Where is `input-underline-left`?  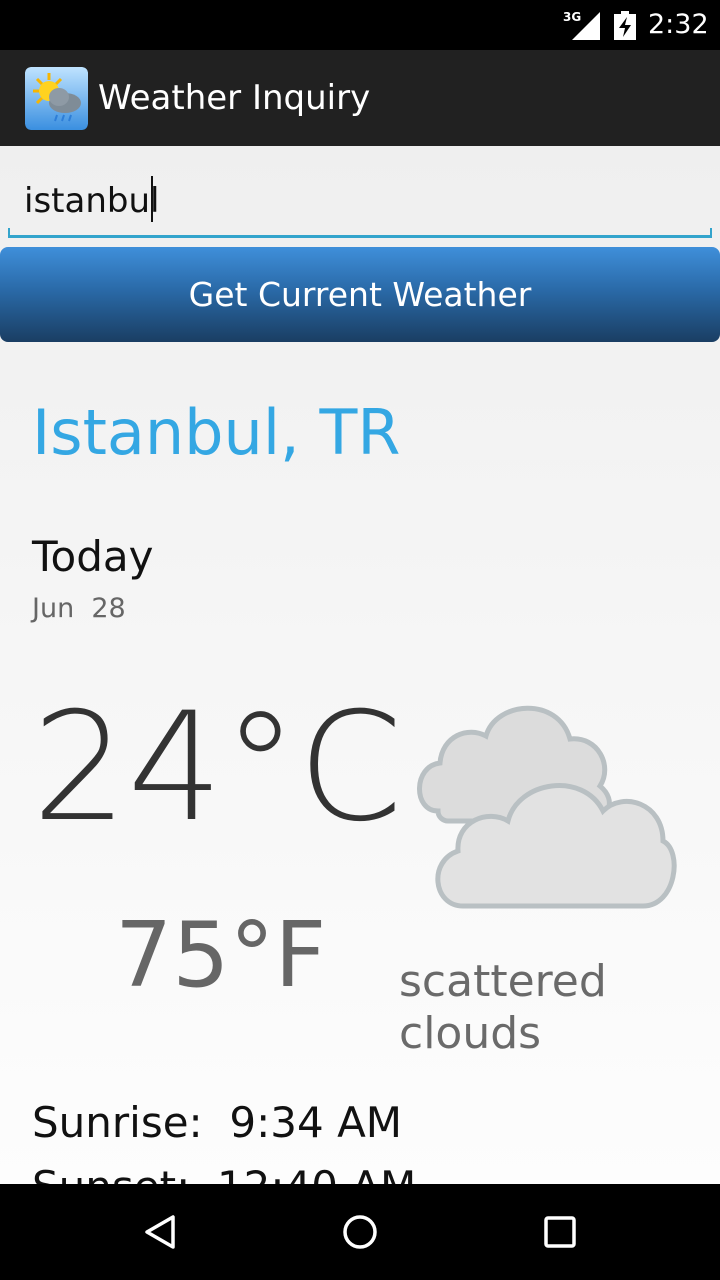 input-underline-left is located at coordinates (9, 233).